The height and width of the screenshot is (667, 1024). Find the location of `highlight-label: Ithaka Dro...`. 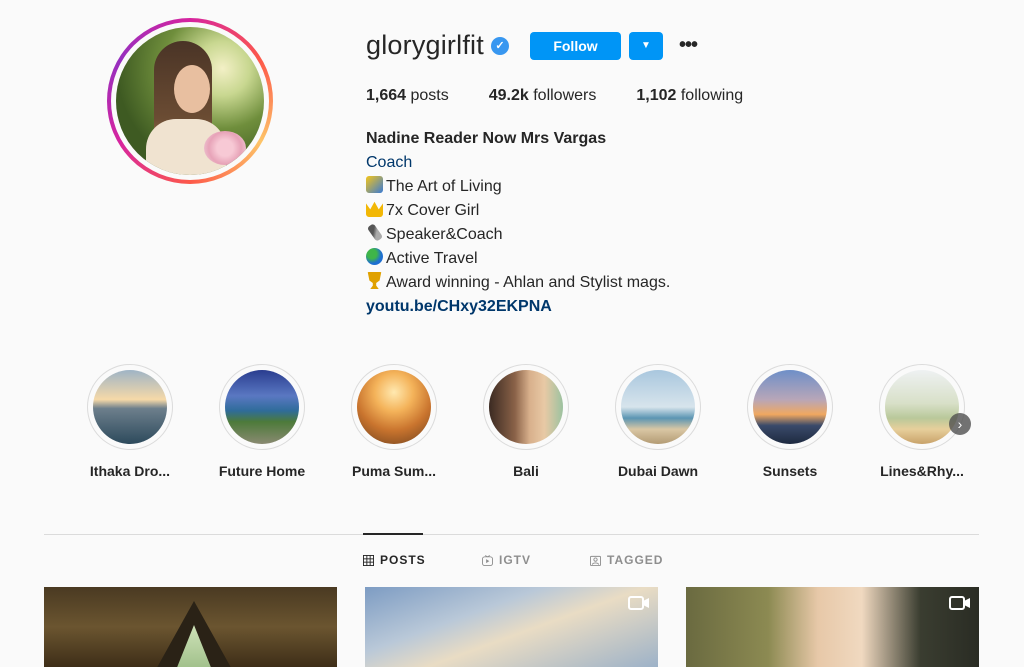

highlight-label: Ithaka Dro... is located at coordinates (130, 471).